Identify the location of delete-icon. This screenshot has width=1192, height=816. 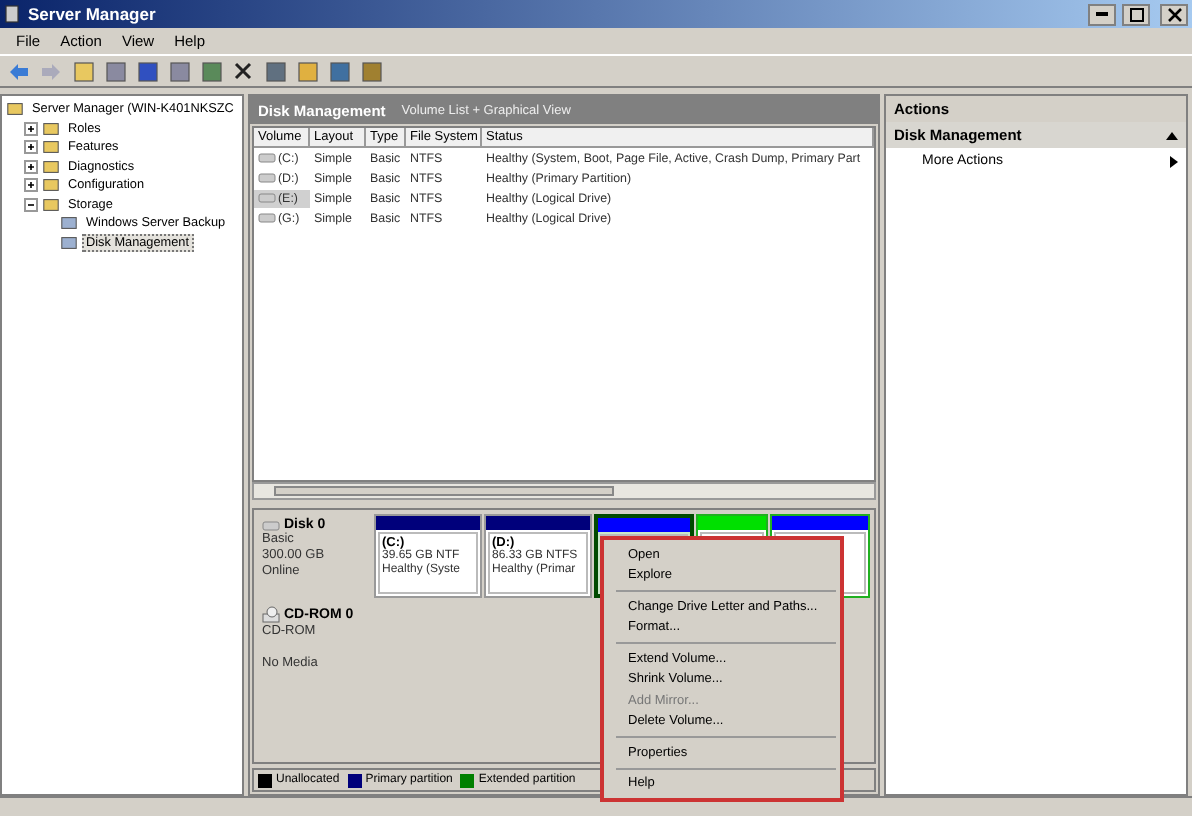
(243, 71).